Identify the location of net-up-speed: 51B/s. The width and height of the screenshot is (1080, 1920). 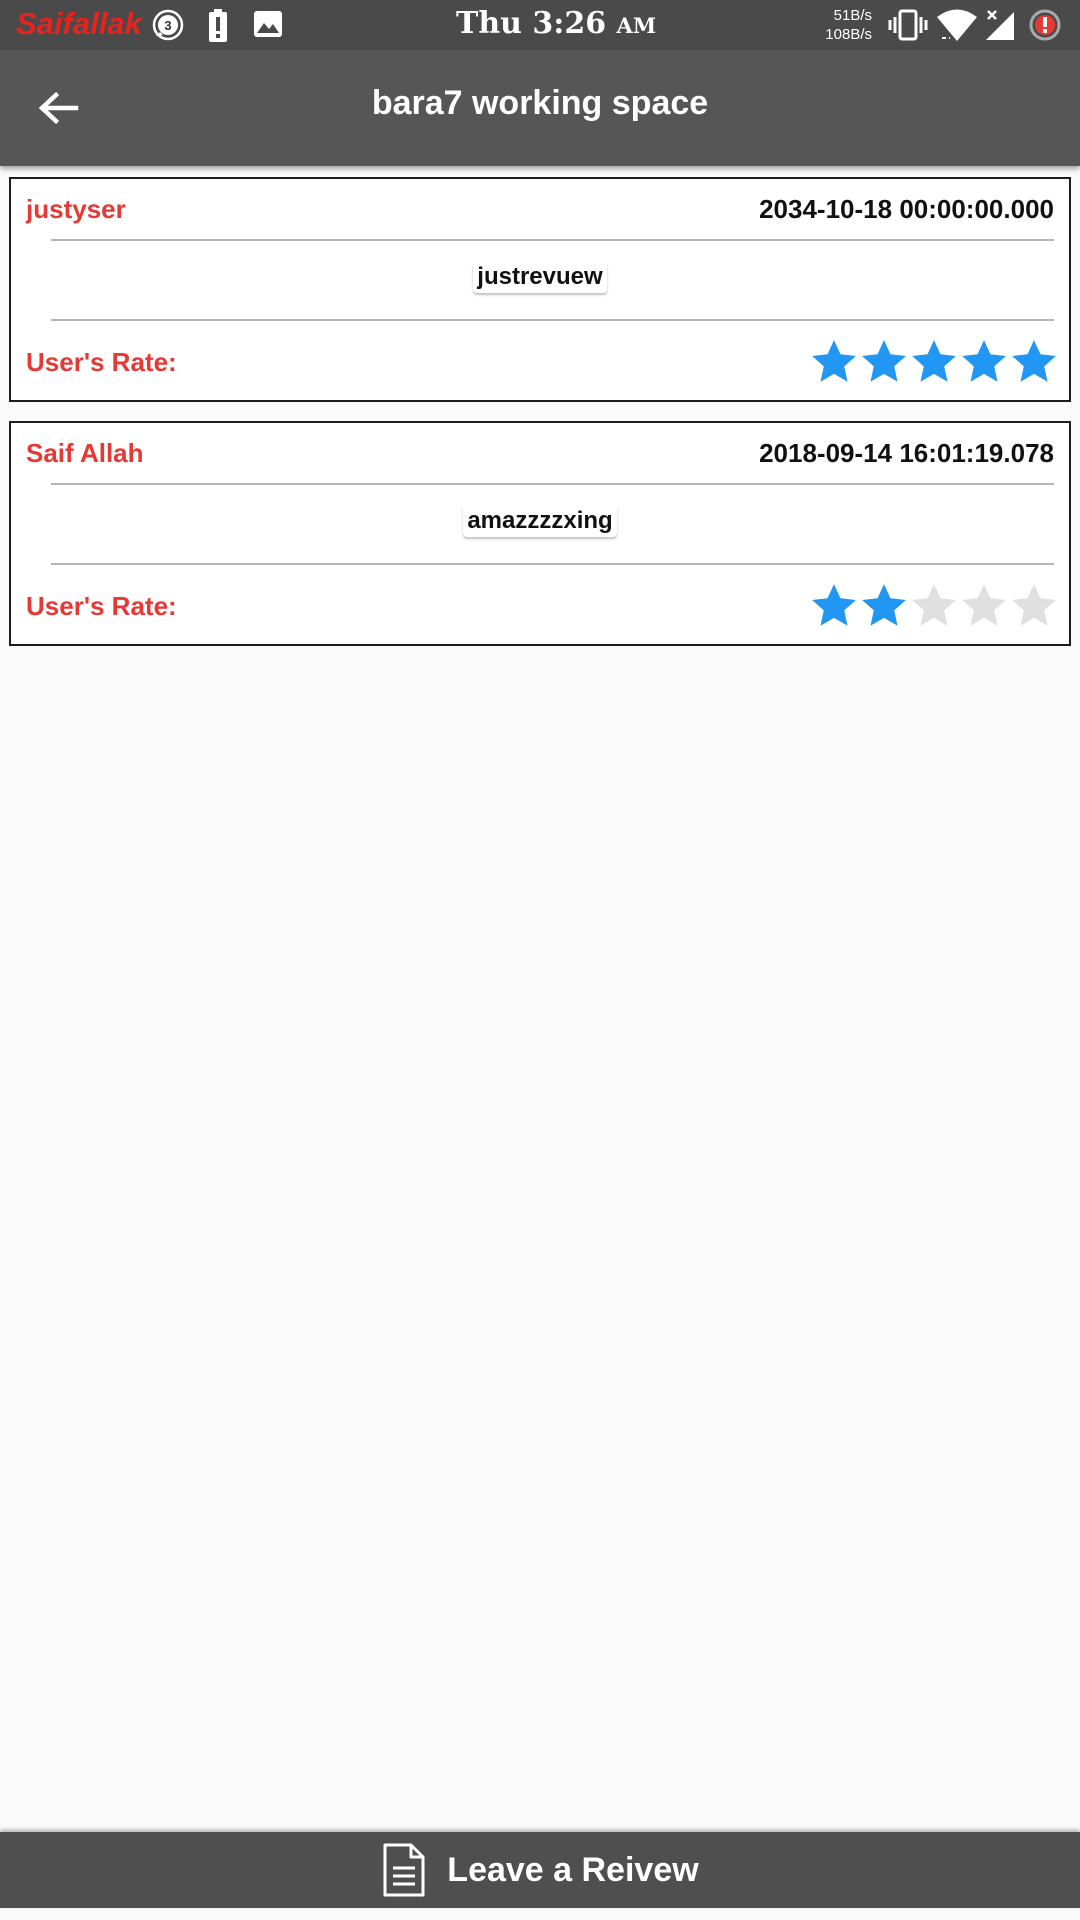
(852, 15).